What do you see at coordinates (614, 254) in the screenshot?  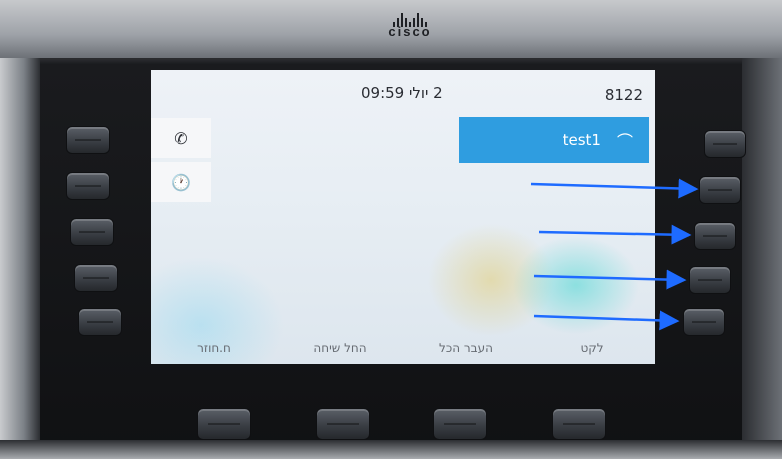 I see `annotation-arrows` at bounding box center [614, 254].